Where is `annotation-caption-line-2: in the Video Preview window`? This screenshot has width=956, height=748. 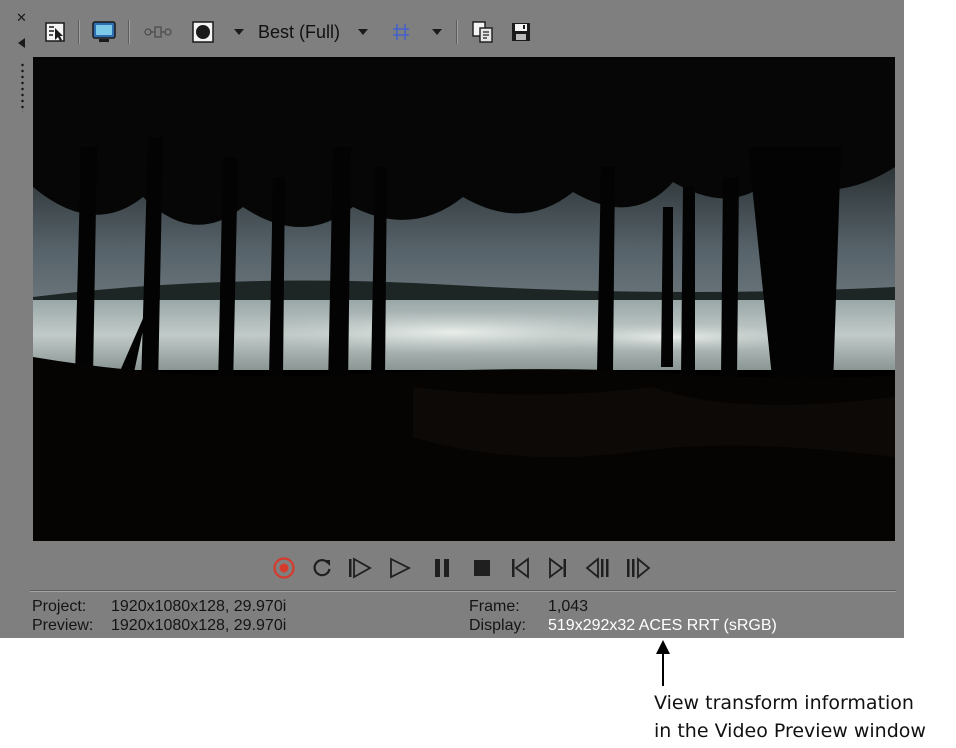
annotation-caption-line-2: in the Video Preview window is located at coordinates (790, 731).